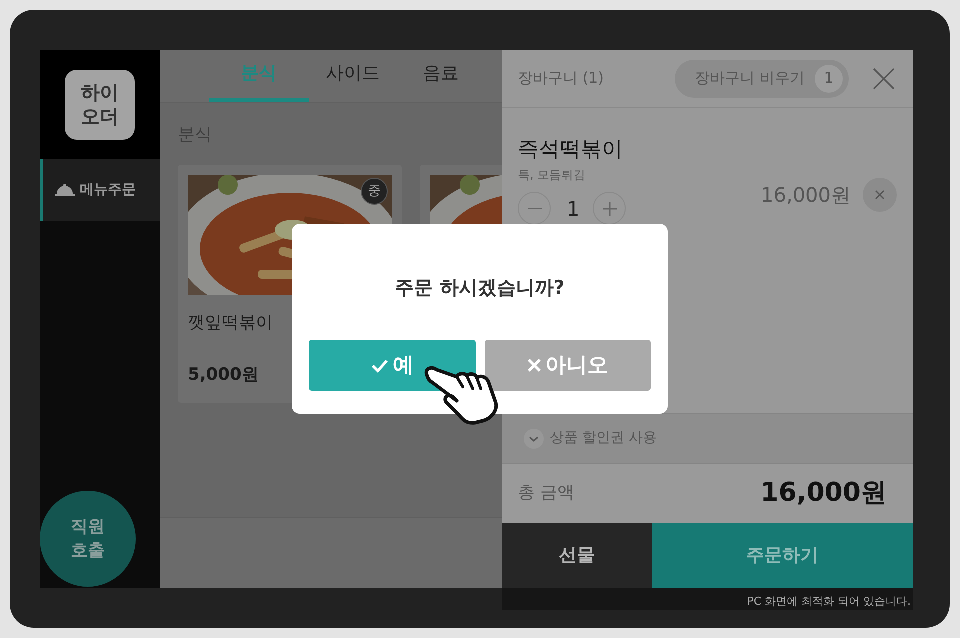 The image size is (960, 638). Describe the element at coordinates (535, 209) in the screenshot. I see `minus-icon` at that location.